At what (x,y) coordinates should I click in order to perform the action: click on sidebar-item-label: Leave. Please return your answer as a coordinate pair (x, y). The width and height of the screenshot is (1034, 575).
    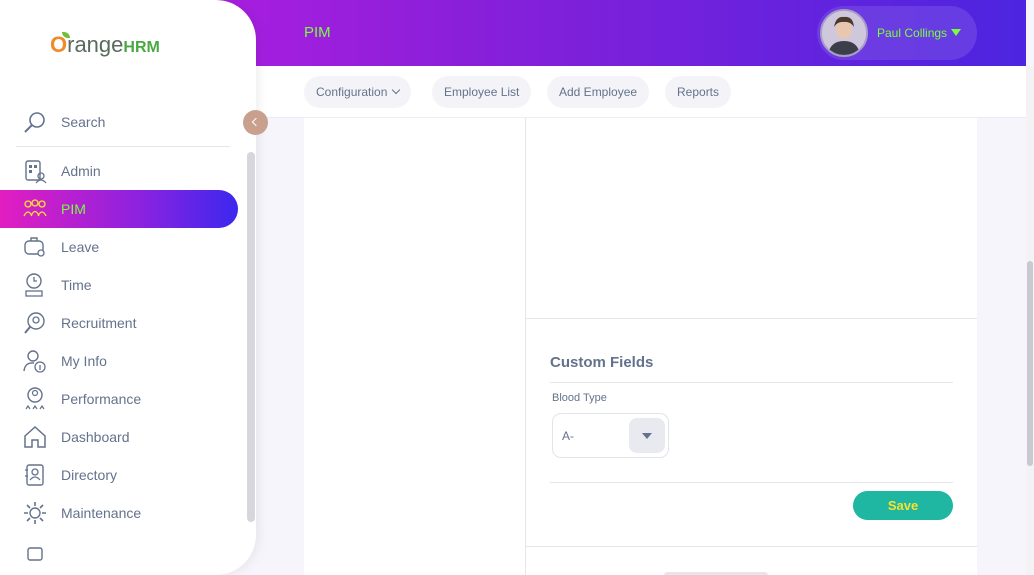
    Looking at the image, I should click on (80, 247).